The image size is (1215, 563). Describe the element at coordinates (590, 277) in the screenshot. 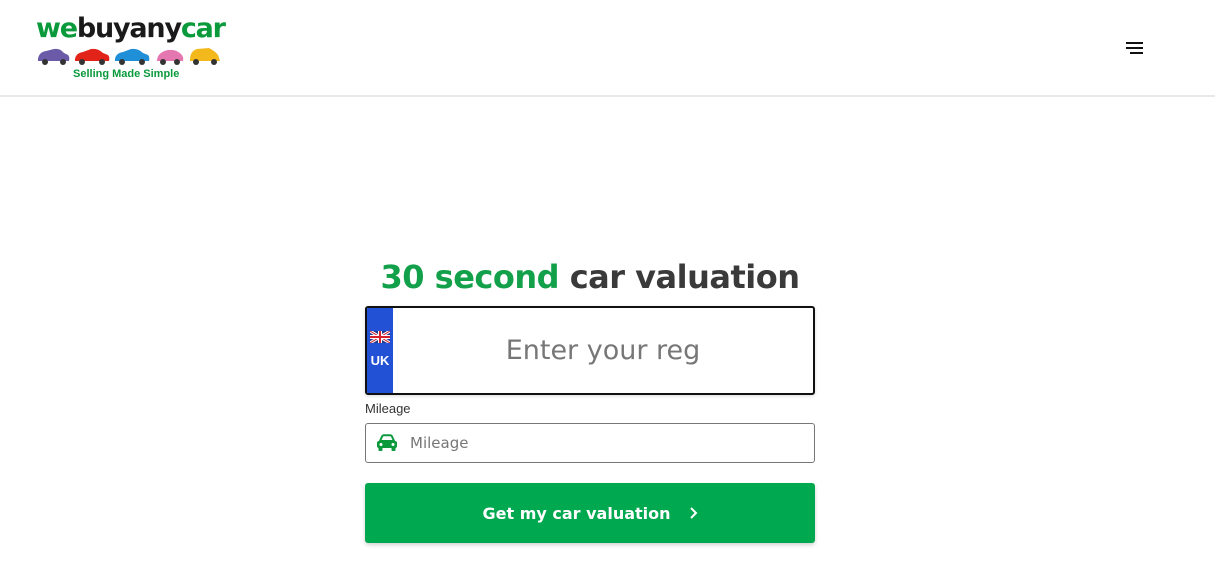

I see `page-title: 30 second car valuation` at that location.